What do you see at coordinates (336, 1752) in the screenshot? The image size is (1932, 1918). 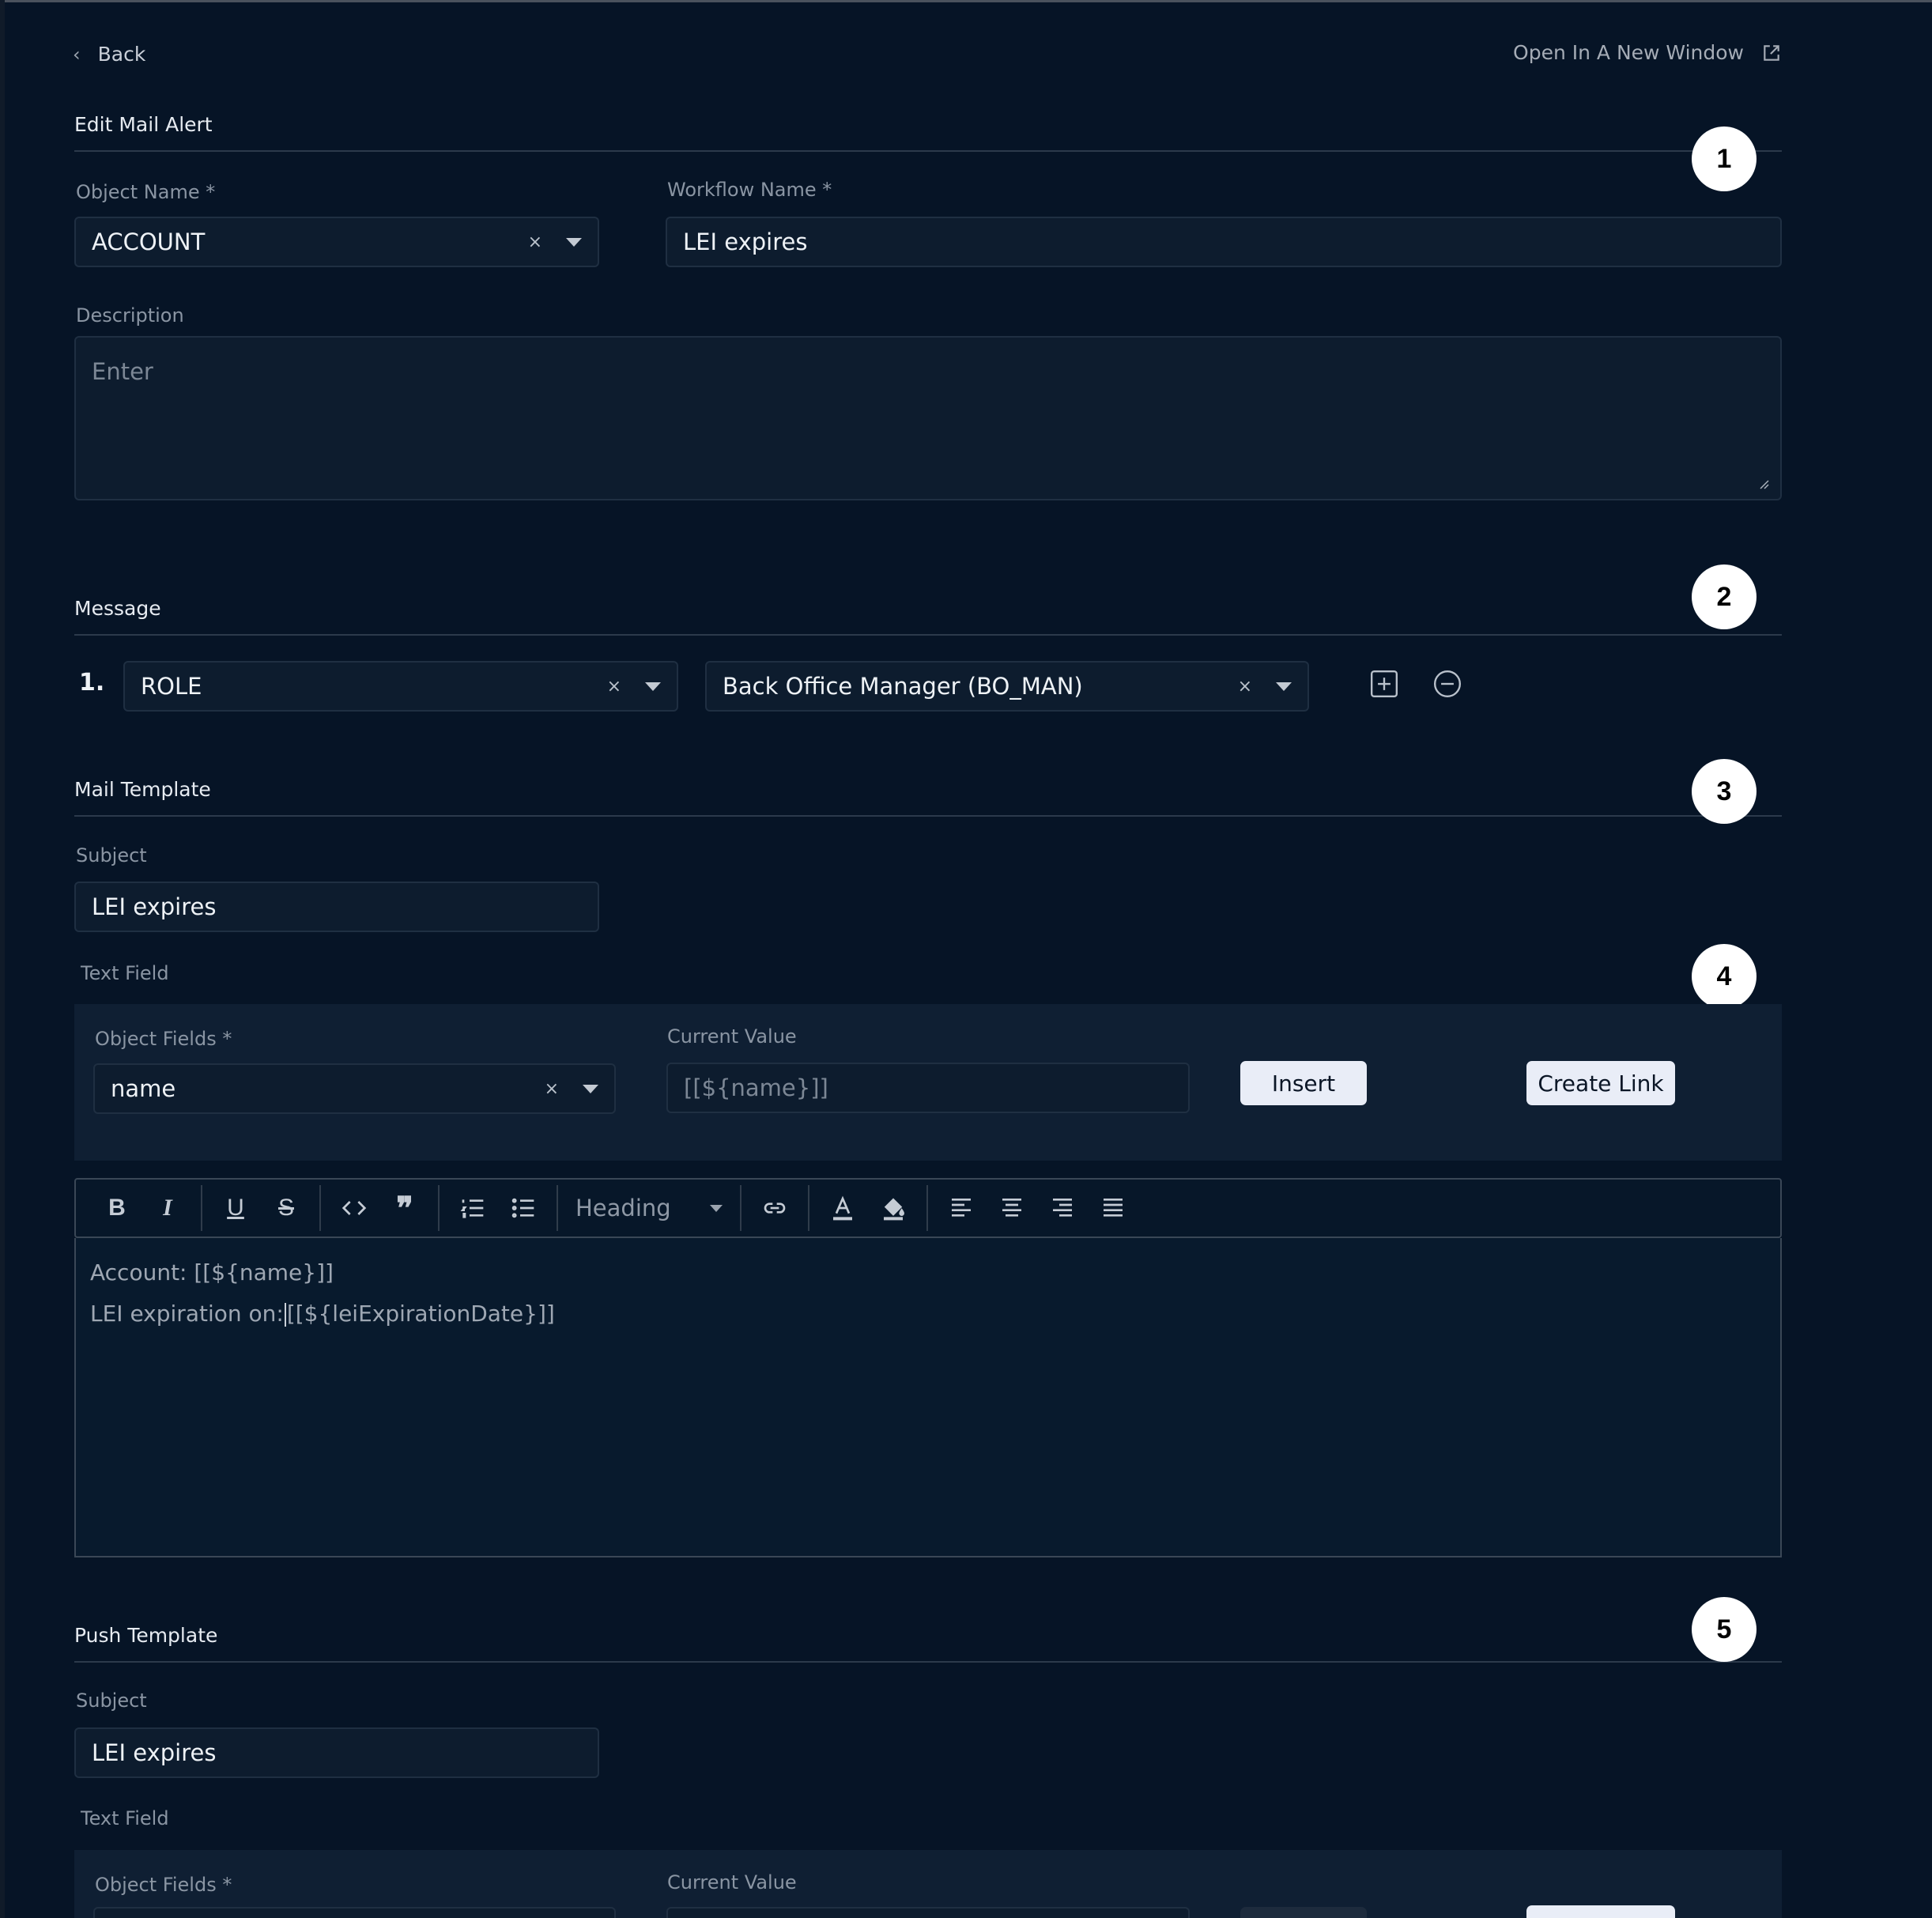 I see `push-subject-input: LEI expires` at bounding box center [336, 1752].